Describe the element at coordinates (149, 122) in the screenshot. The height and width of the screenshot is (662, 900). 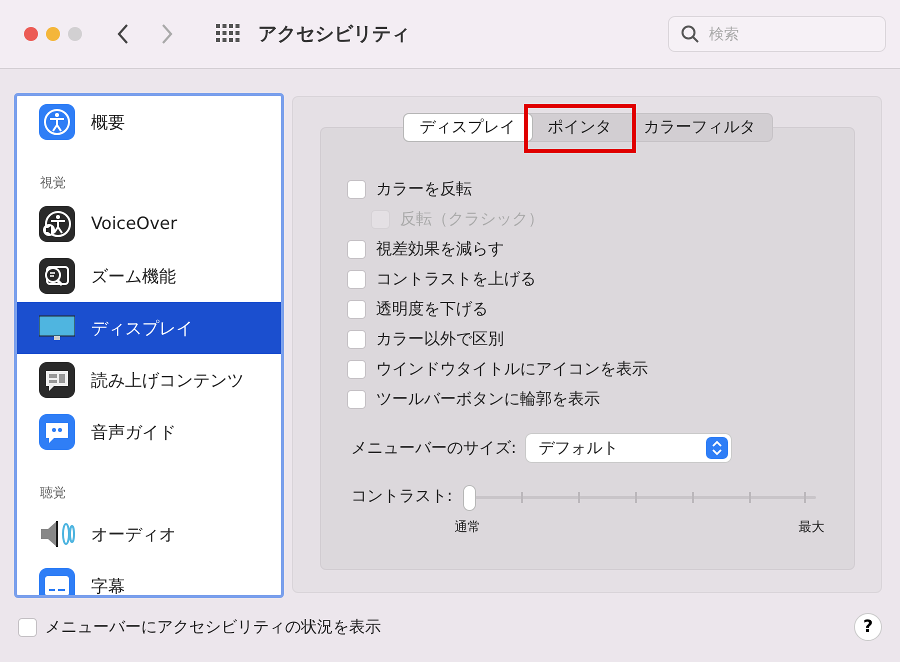
I see `sidebar-item: 概要` at that location.